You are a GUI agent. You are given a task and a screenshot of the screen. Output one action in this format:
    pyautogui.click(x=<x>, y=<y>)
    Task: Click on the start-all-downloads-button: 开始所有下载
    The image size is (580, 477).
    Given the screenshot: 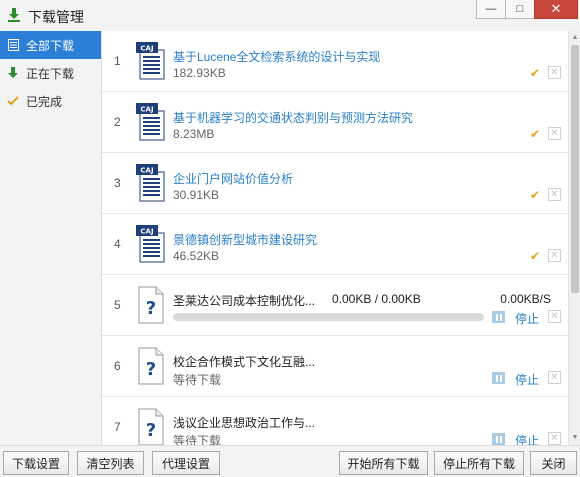 What is the action you would take?
    pyautogui.click(x=383, y=463)
    